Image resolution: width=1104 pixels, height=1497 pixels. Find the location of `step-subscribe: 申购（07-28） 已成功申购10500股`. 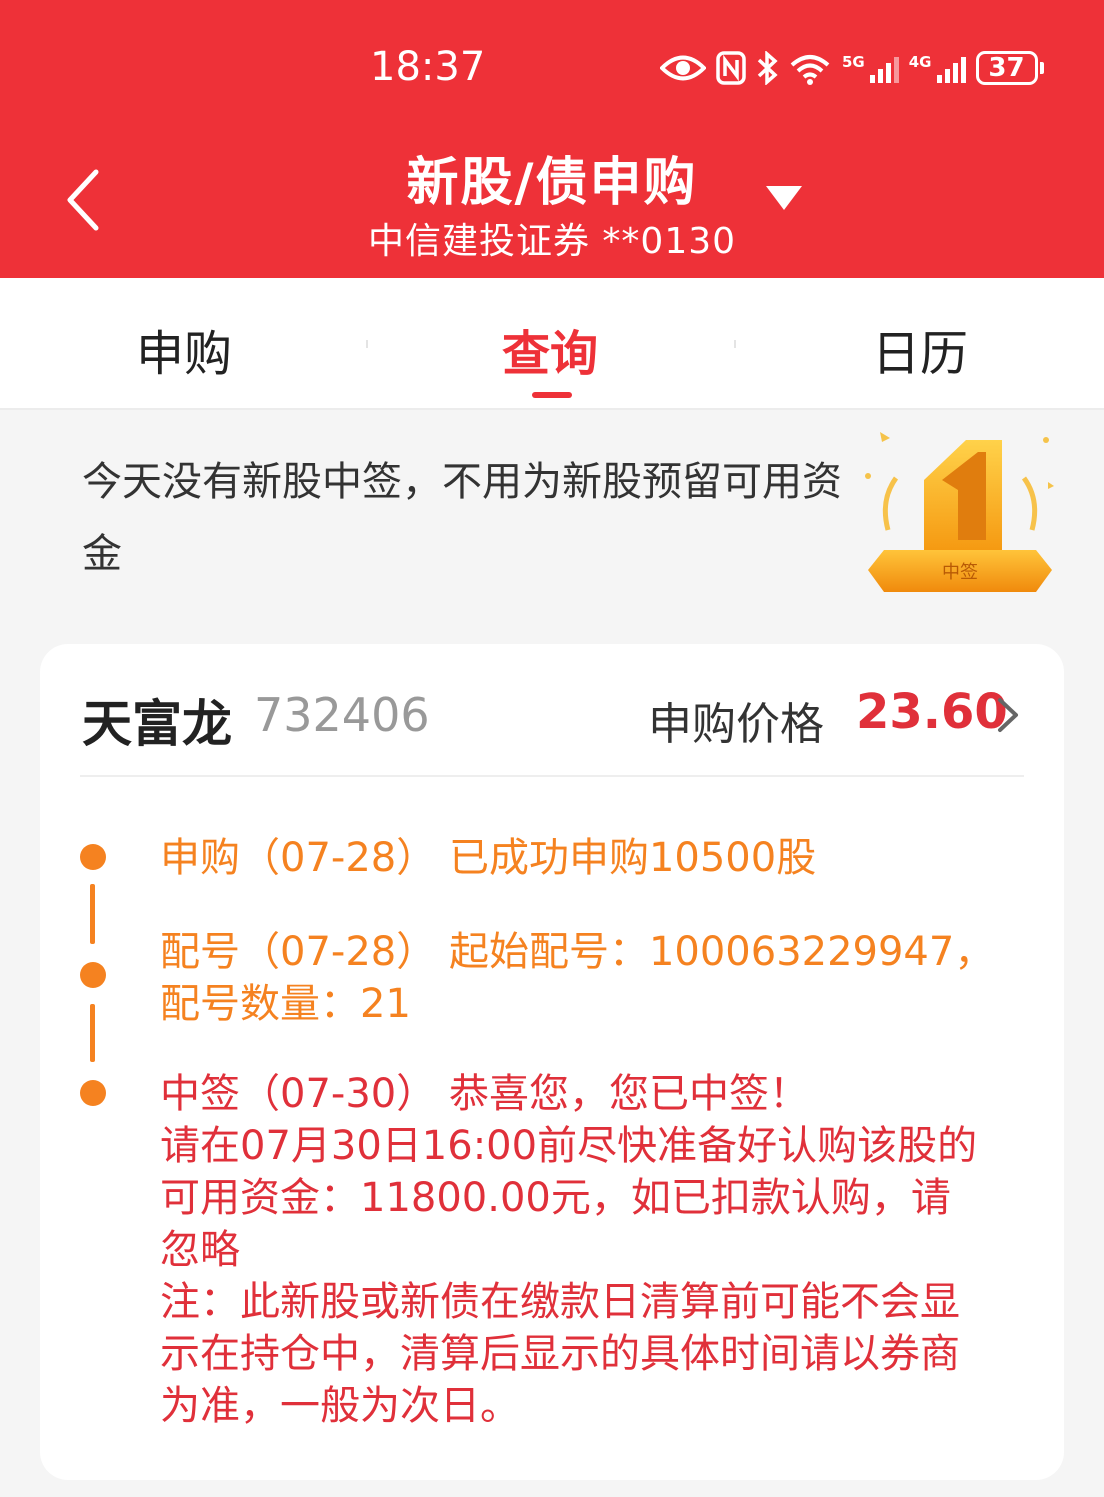

step-subscribe: 申购（07-28） 已成功申购10500股 is located at coordinates (488, 858).